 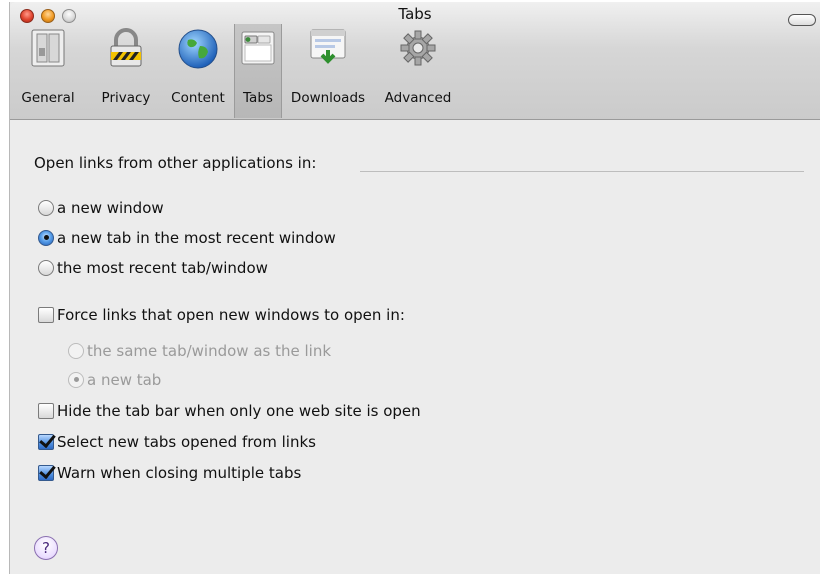 What do you see at coordinates (126, 47) in the screenshot?
I see `padlock-icon` at bounding box center [126, 47].